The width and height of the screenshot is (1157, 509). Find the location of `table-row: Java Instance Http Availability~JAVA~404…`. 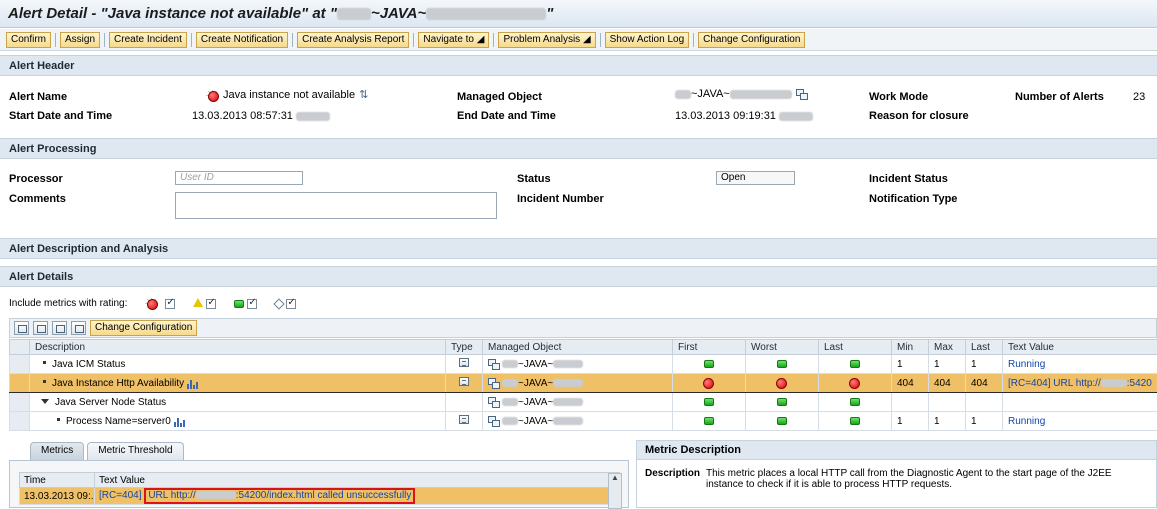

table-row: Java Instance Http Availability~JAVA~404… is located at coordinates (583, 383).